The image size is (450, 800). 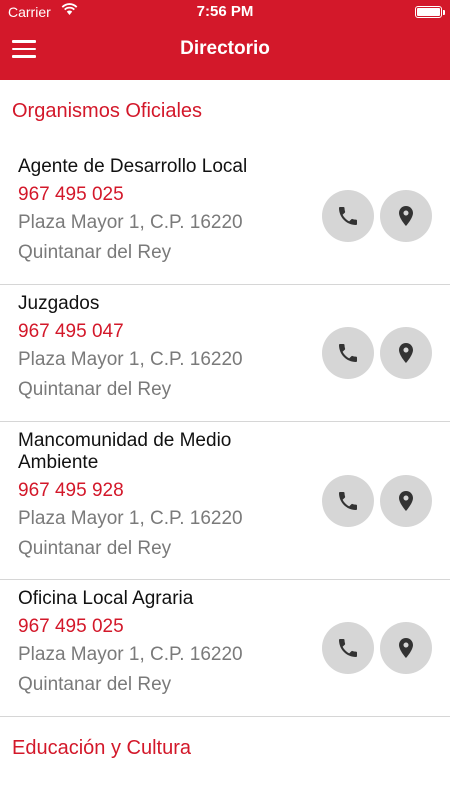 I want to click on hamburger-menu-icon, so click(x=24, y=50).